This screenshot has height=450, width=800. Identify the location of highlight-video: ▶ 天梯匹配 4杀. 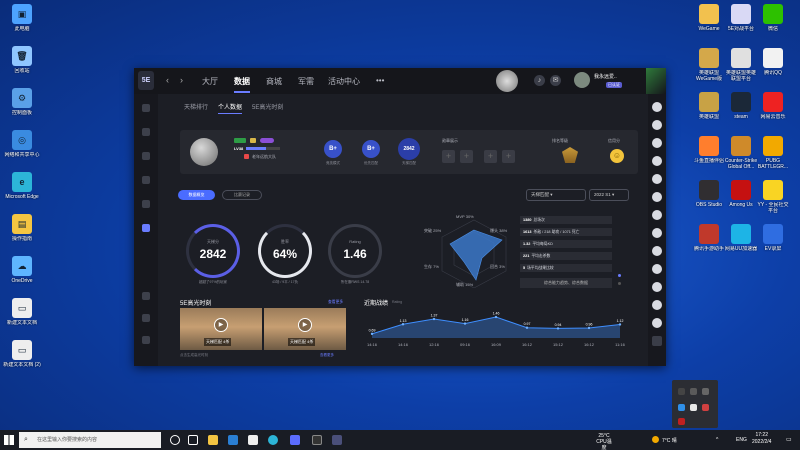
(305, 329).